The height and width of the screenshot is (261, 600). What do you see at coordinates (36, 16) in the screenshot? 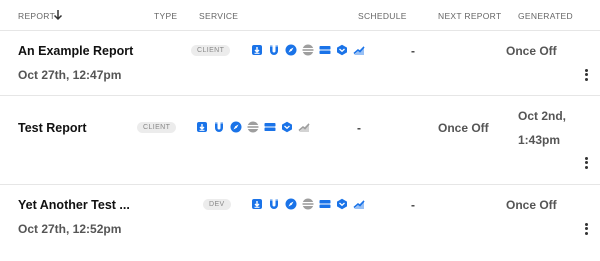
I see `column-header-report: REPORT` at bounding box center [36, 16].